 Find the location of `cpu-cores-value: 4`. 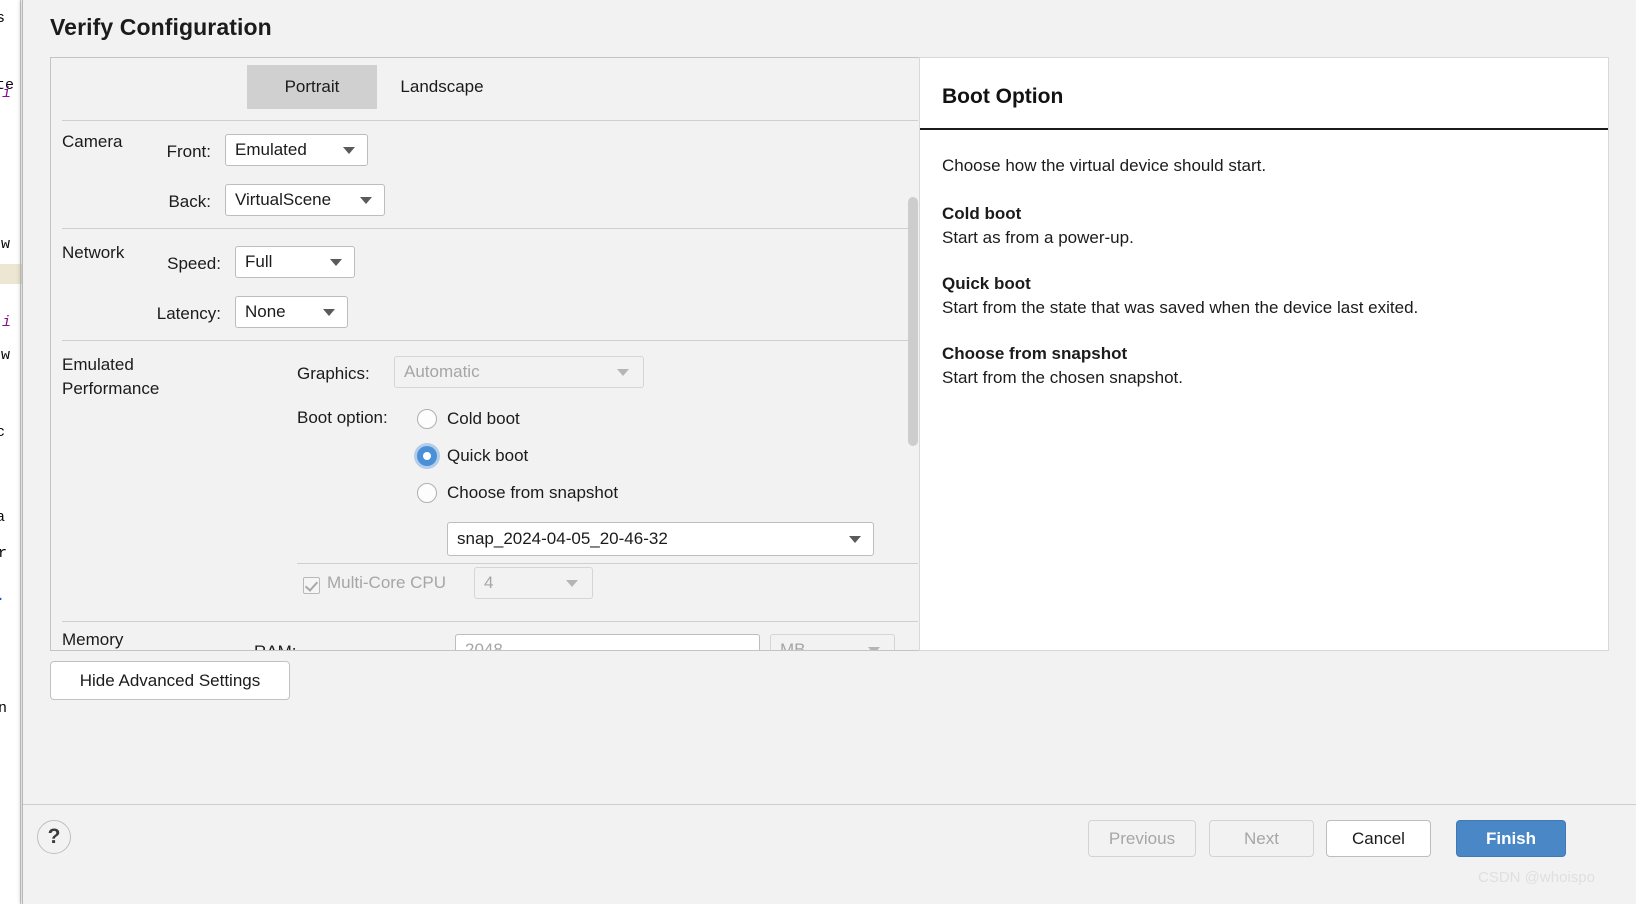

cpu-cores-value: 4 is located at coordinates (489, 582).